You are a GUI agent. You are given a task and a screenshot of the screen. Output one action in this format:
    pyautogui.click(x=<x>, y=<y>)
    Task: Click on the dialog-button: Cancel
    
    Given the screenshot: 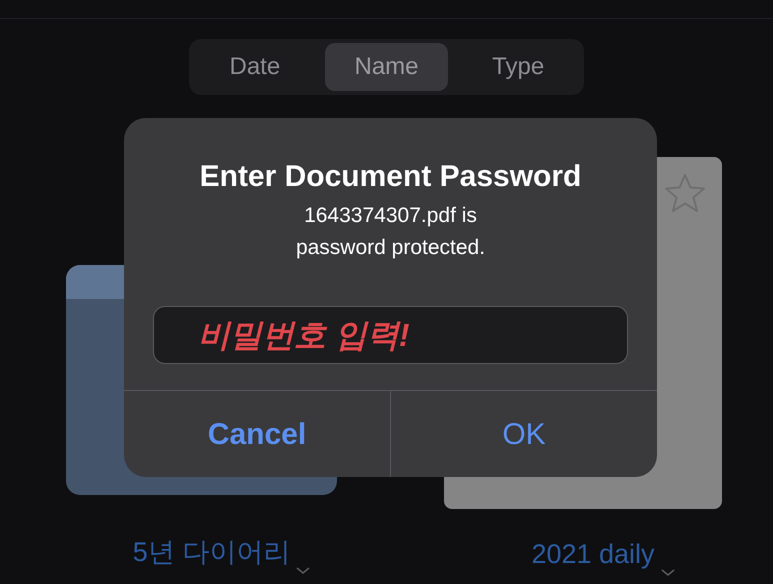 What is the action you would take?
    pyautogui.click(x=257, y=434)
    